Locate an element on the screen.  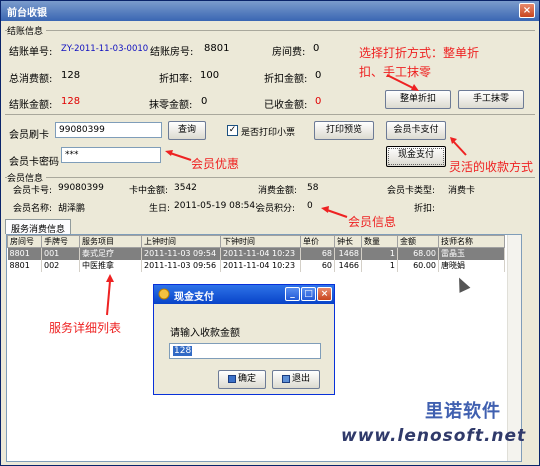
member-discount-annotation: 会员优惠 is located at coordinates (215, 164).